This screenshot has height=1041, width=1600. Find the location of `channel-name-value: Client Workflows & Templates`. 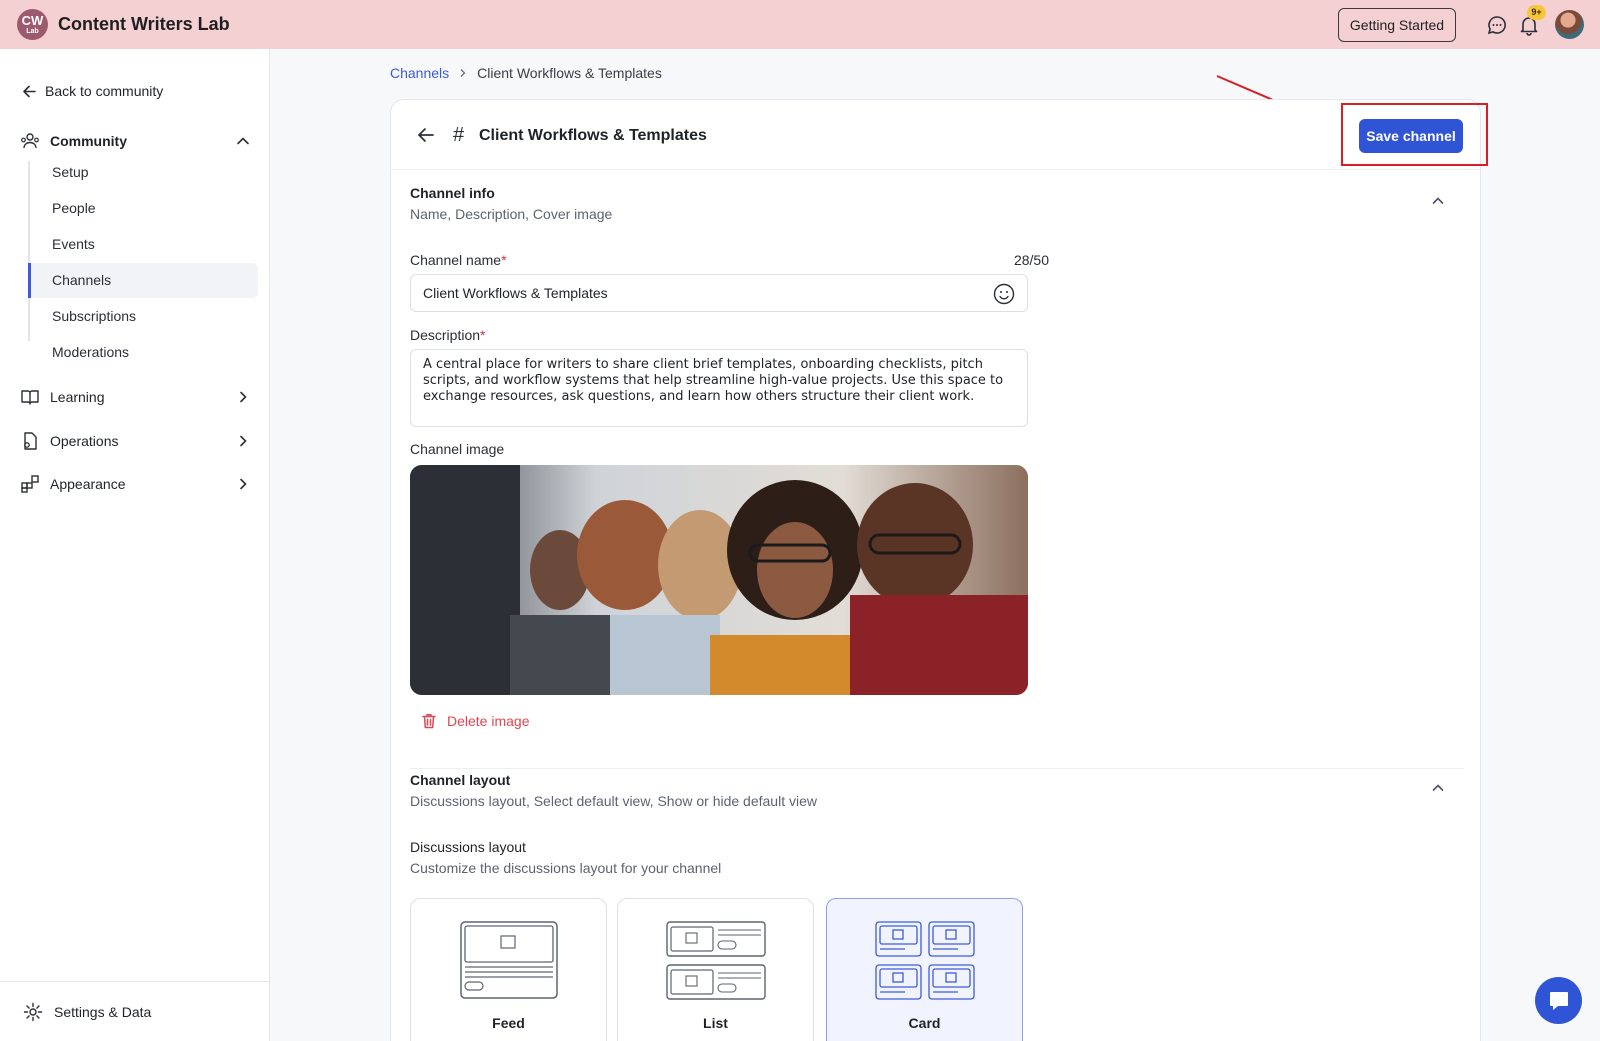

channel-name-value: Client Workflows & Templates is located at coordinates (515, 293).